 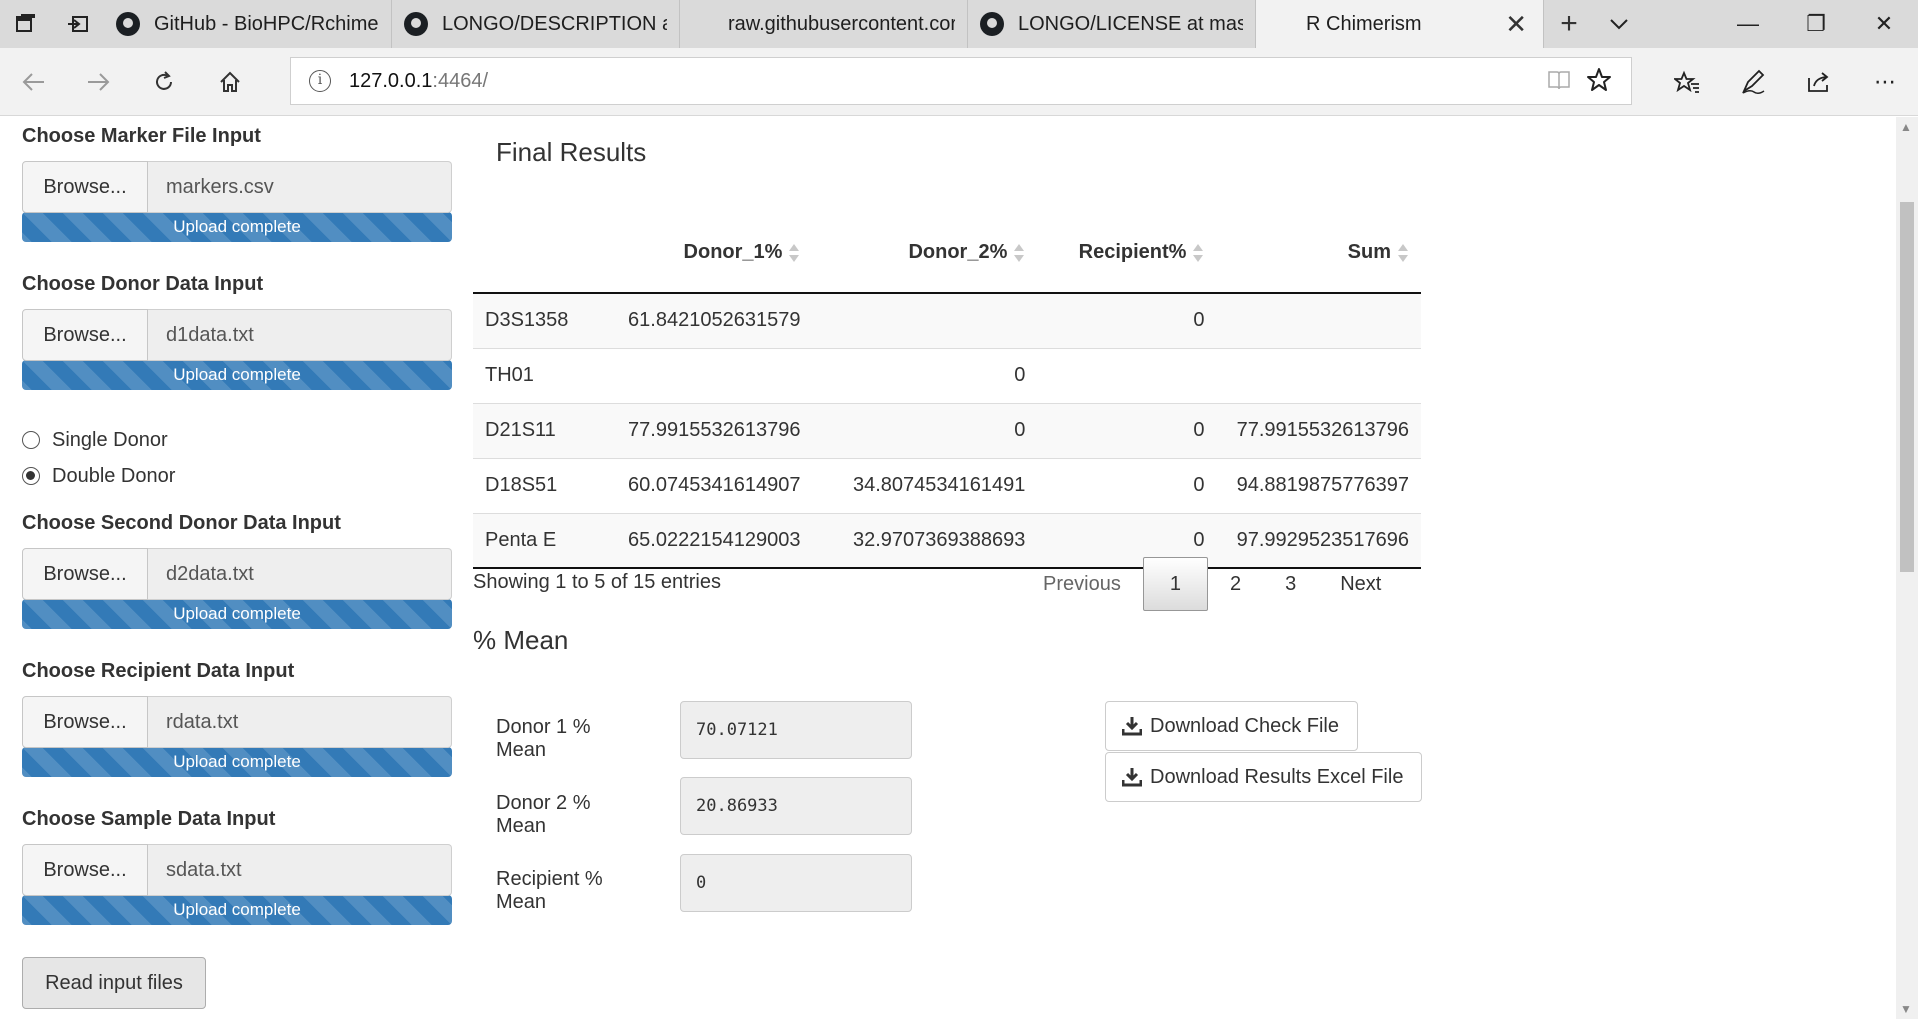 What do you see at coordinates (418, 81) in the screenshot?
I see `url-text: 127.0.0.1:4464/` at bounding box center [418, 81].